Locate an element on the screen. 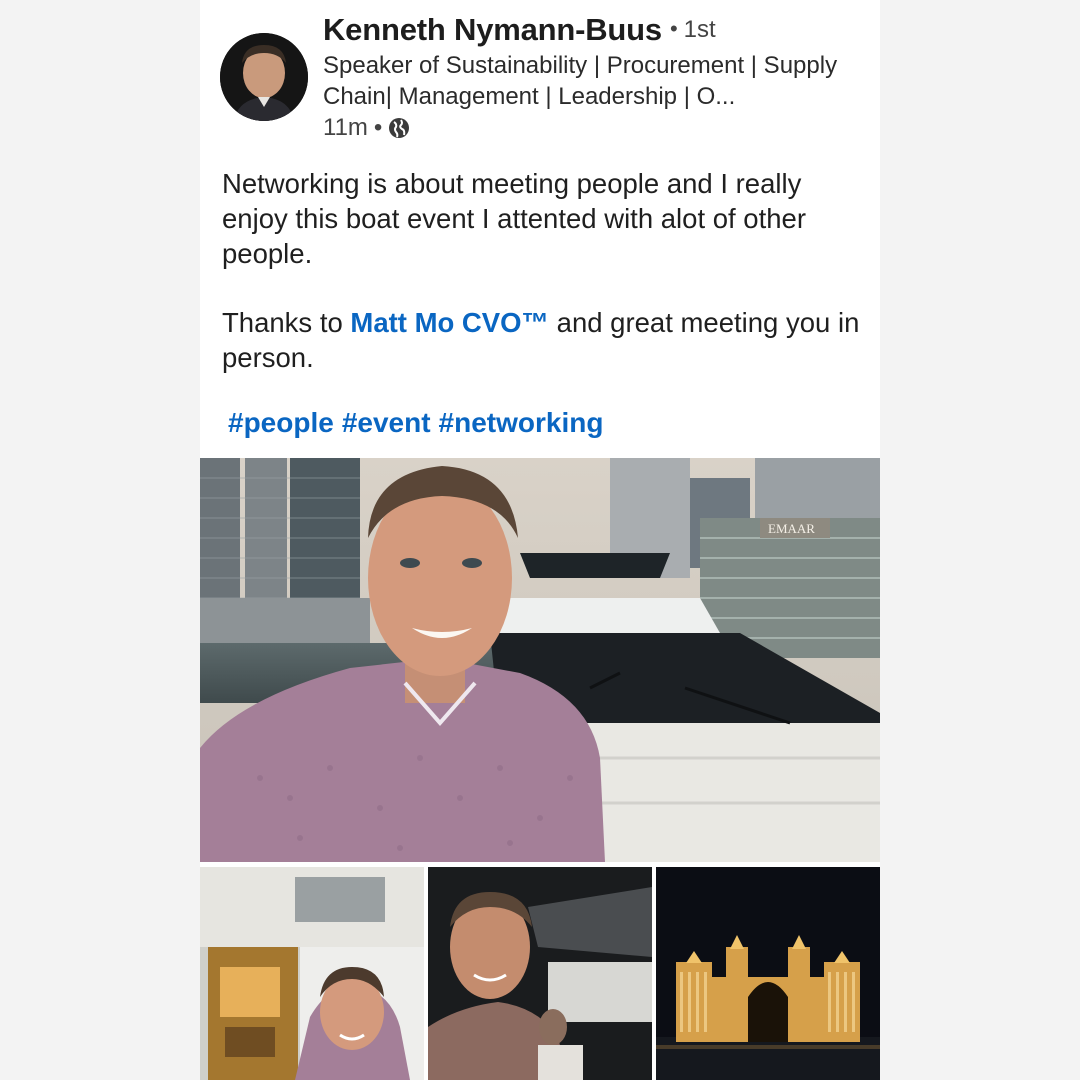 This screenshot has height=1080, width=1080. mention-link: Matt Mo CVO™ is located at coordinates (449, 322).